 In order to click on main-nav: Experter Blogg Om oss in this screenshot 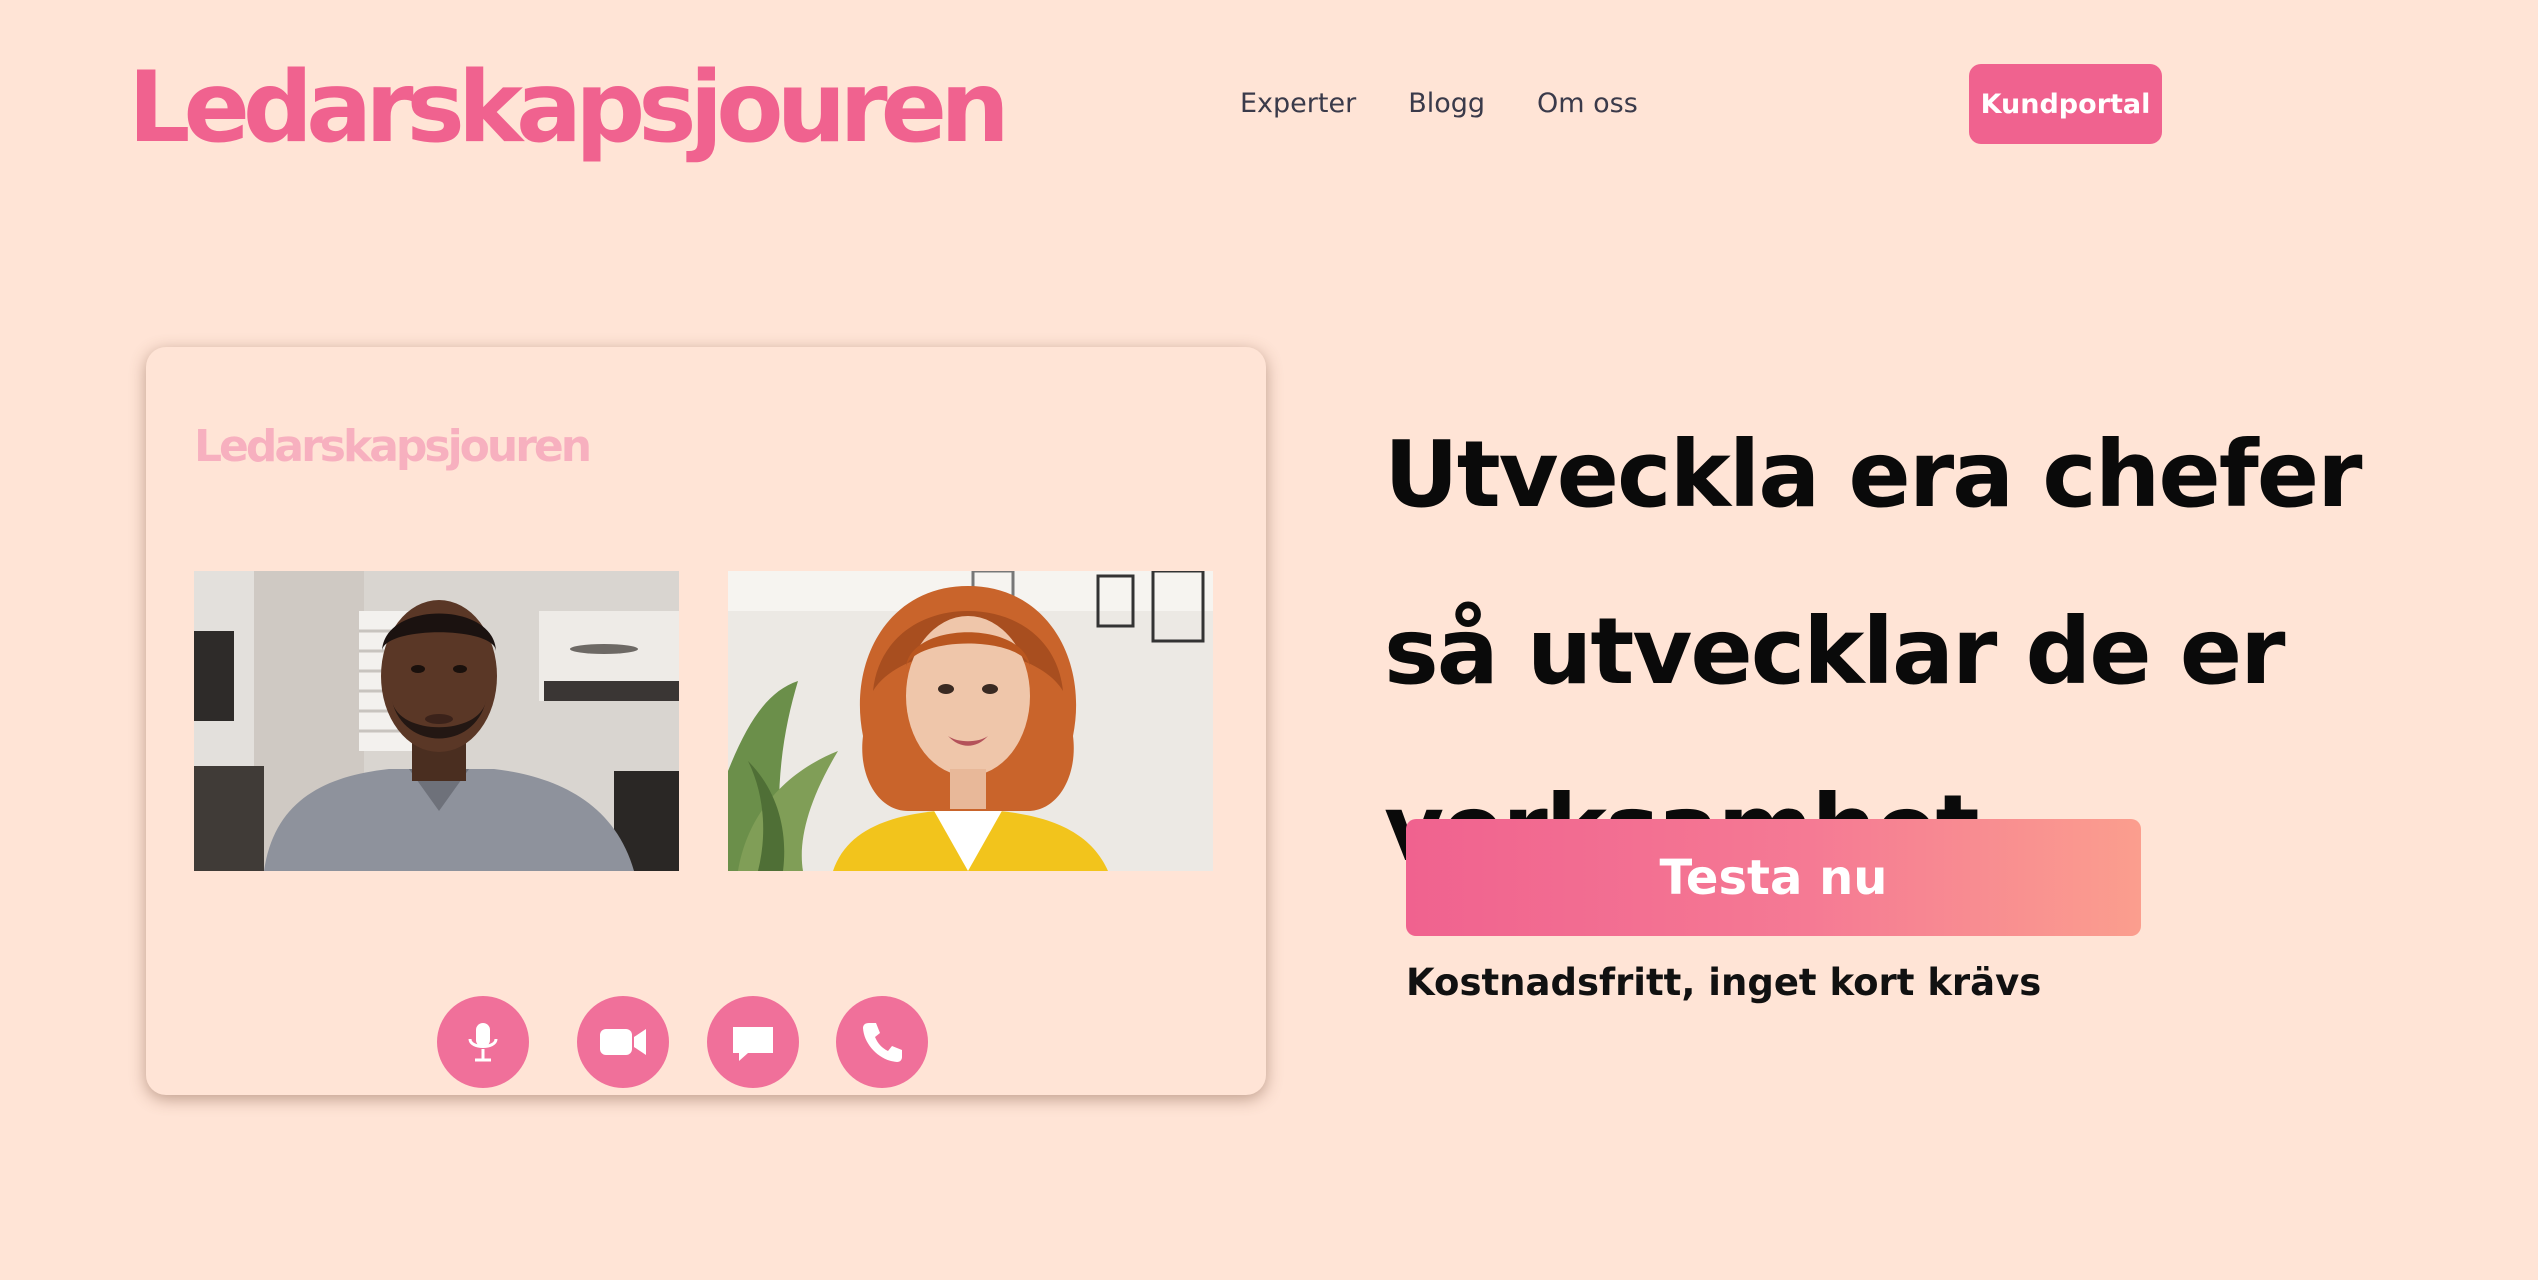, I will do `click(1439, 104)`.